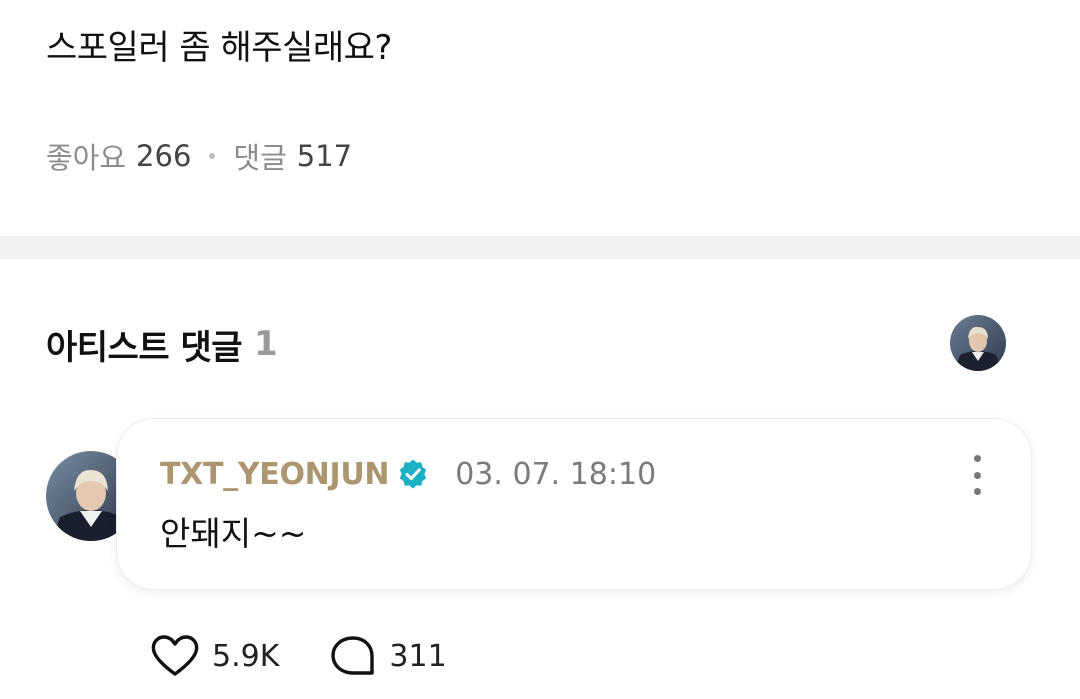 The image size is (1080, 699). What do you see at coordinates (233, 533) in the screenshot?
I see `comment-text: 안돼지~~` at bounding box center [233, 533].